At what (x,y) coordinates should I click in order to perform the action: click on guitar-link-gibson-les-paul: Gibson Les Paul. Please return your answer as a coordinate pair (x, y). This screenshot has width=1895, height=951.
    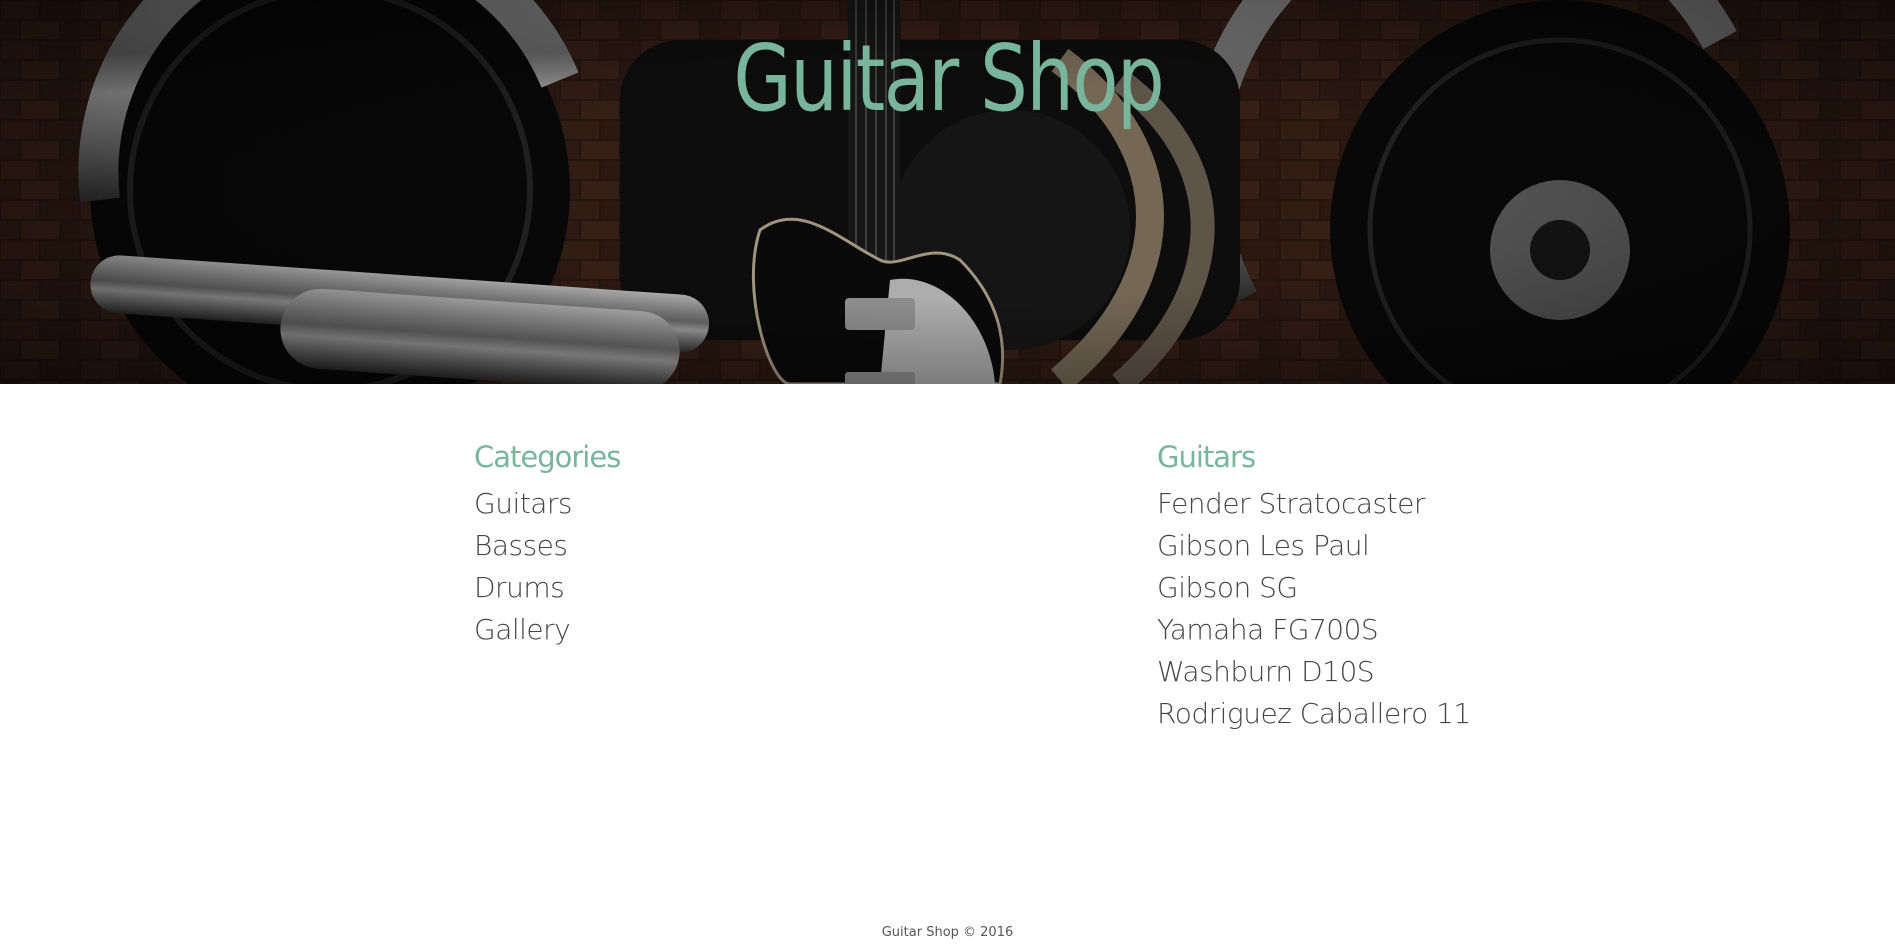
    Looking at the image, I should click on (1263, 545).